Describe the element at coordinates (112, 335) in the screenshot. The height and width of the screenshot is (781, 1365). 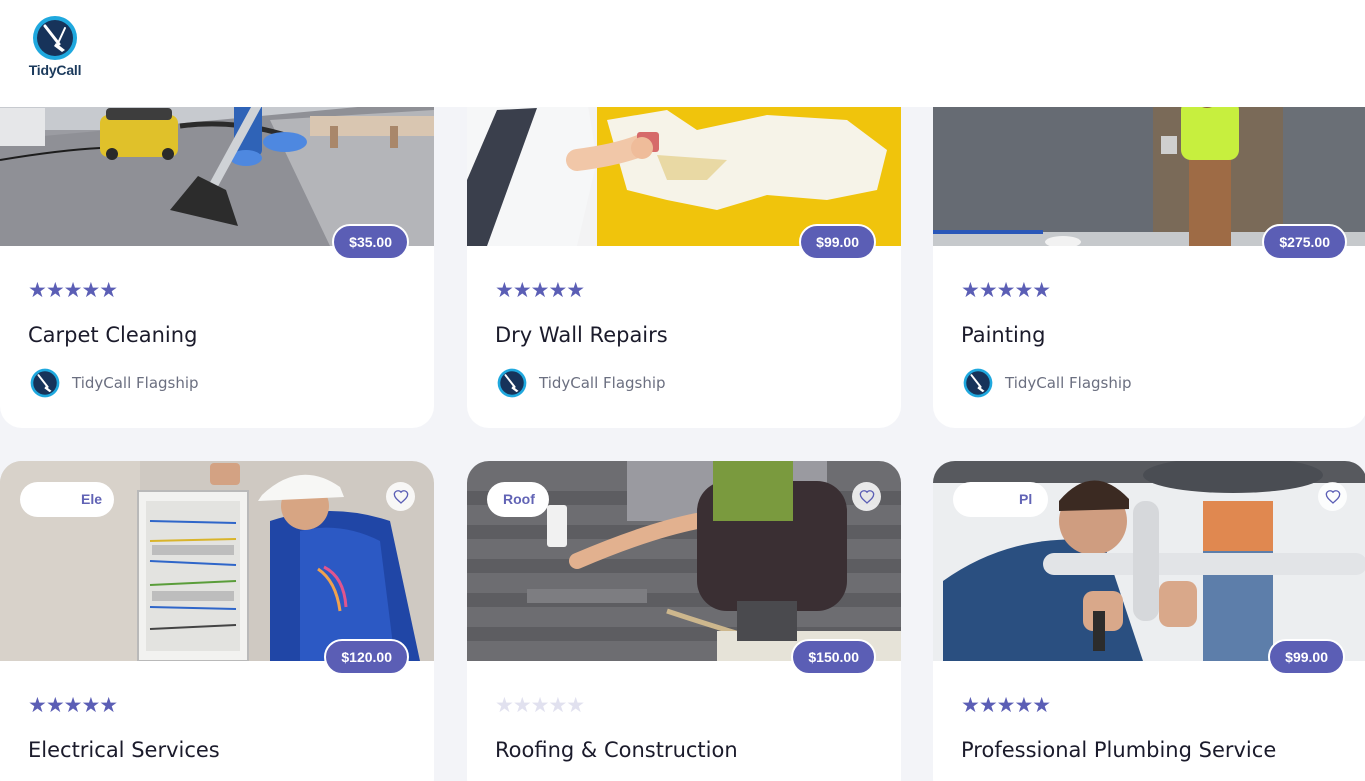
I see `service-title: Carpet Cleaning` at that location.